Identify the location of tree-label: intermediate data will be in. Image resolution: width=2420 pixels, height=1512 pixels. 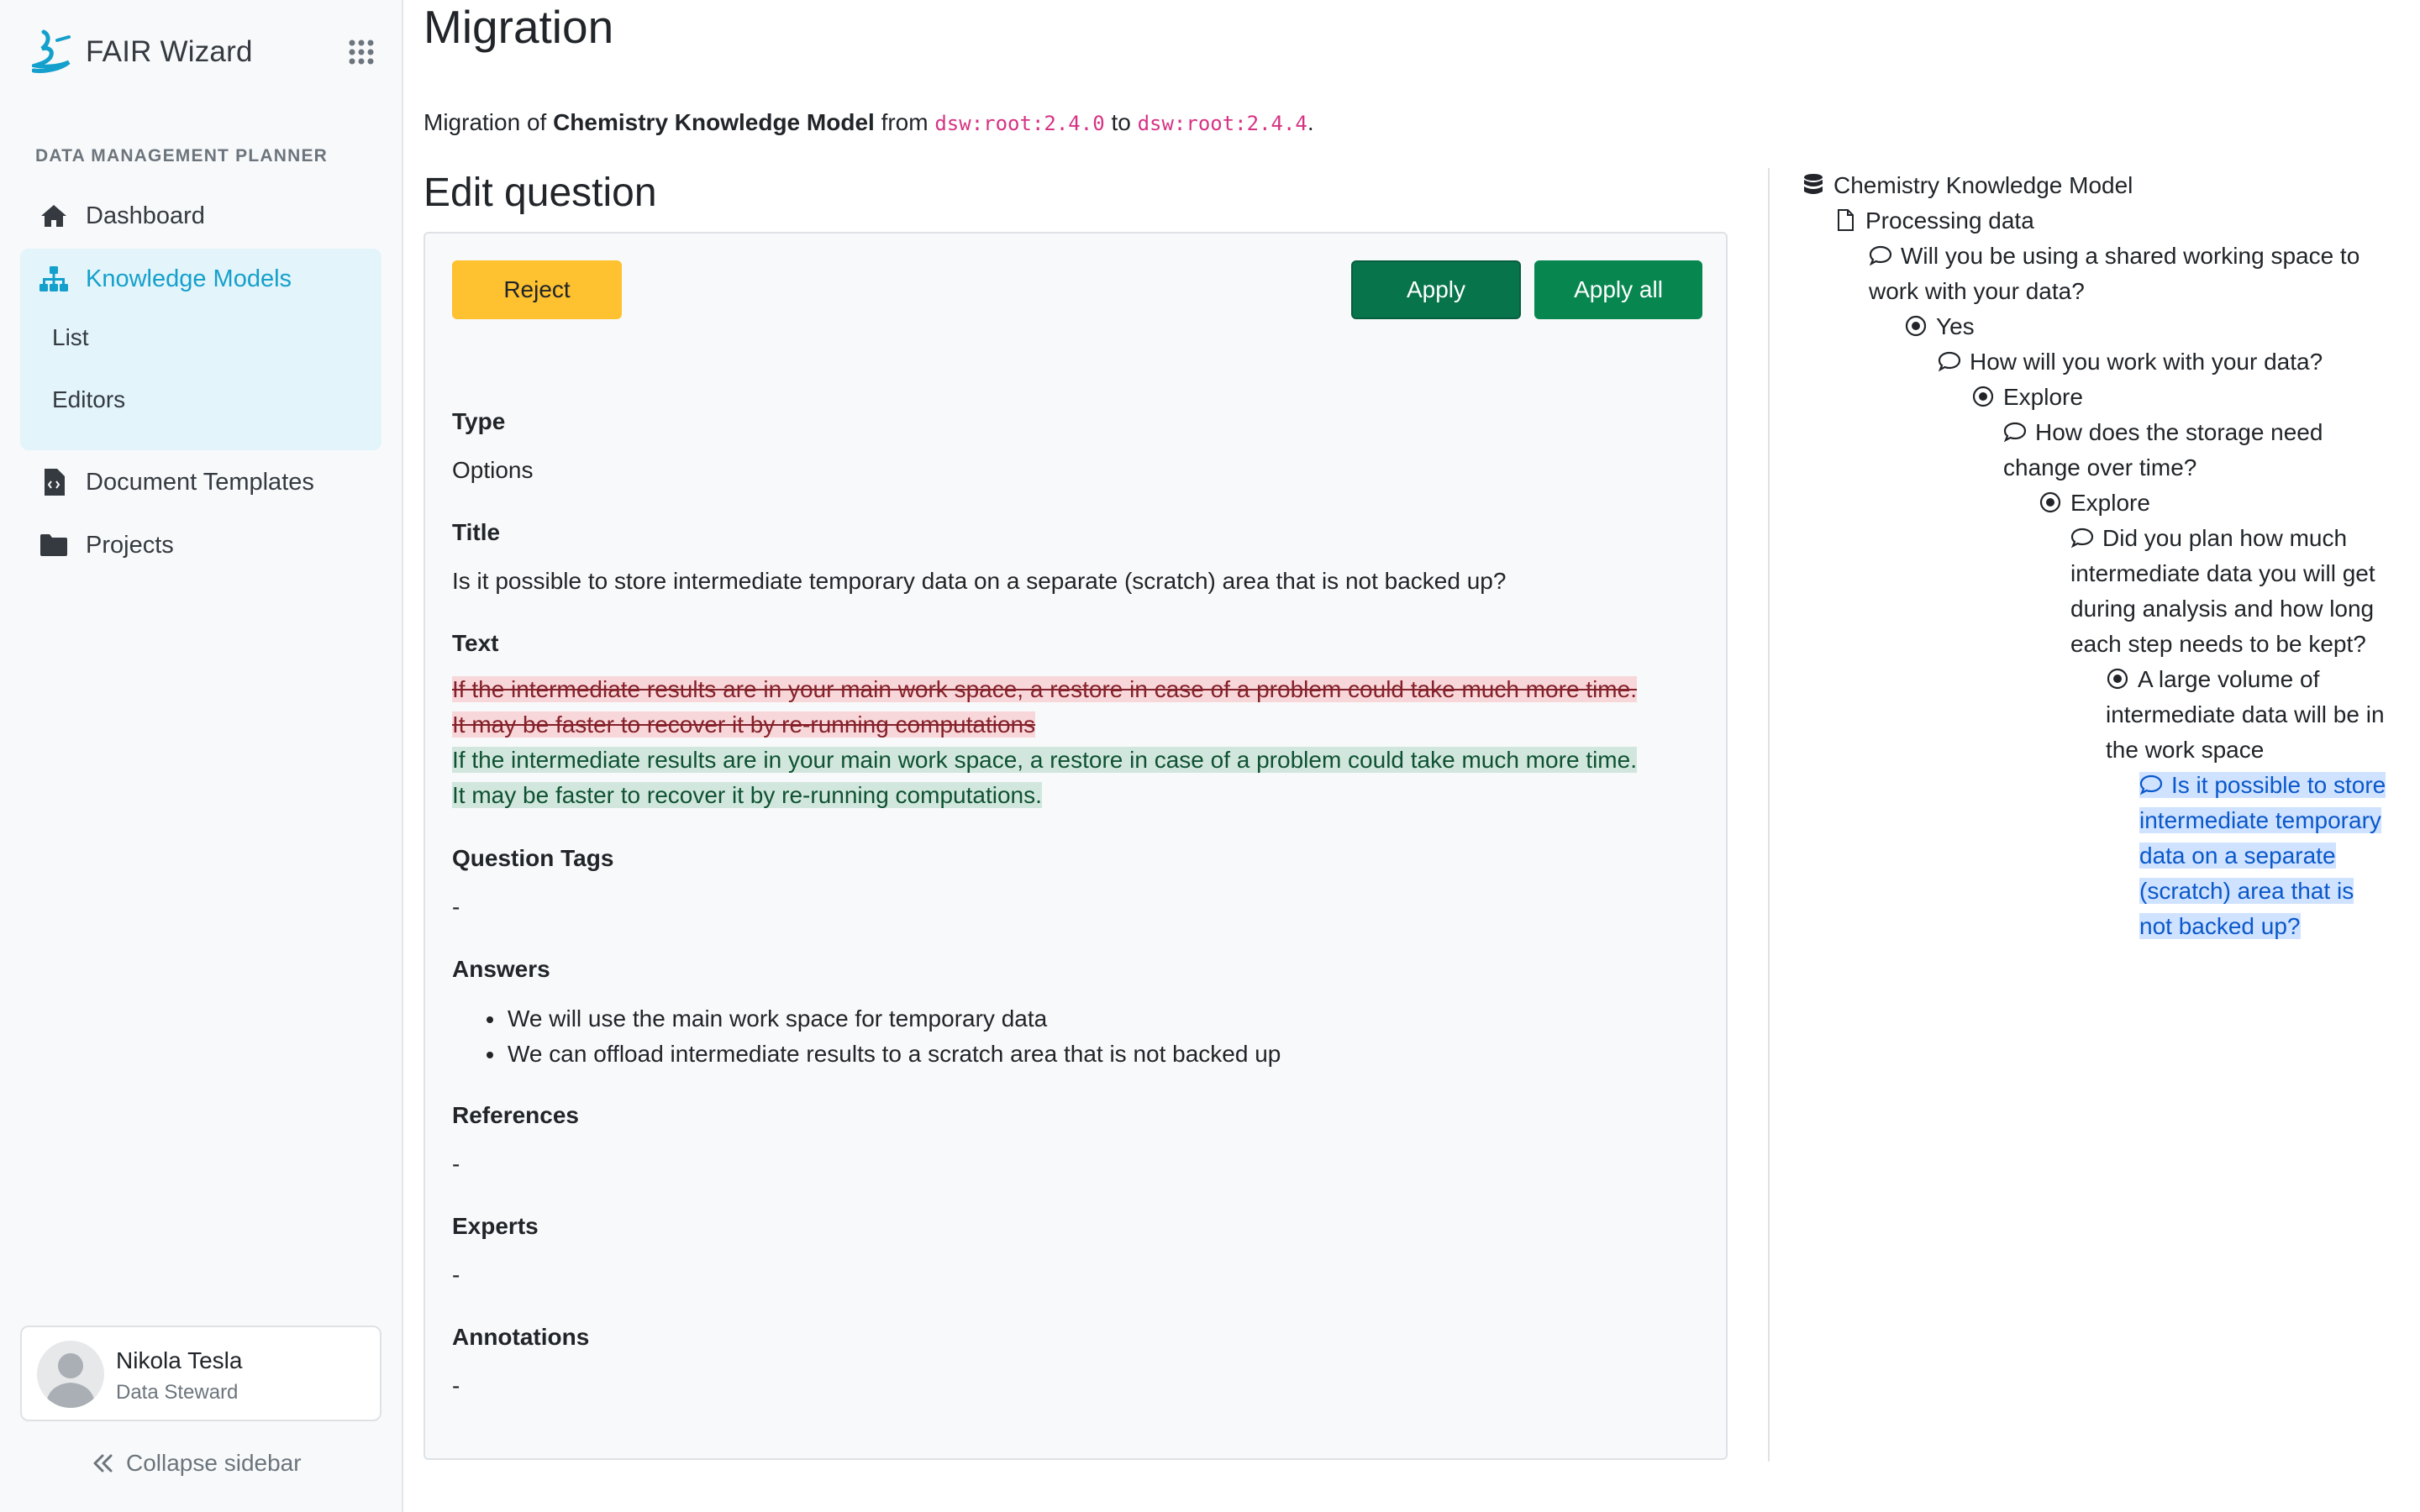
(2245, 714).